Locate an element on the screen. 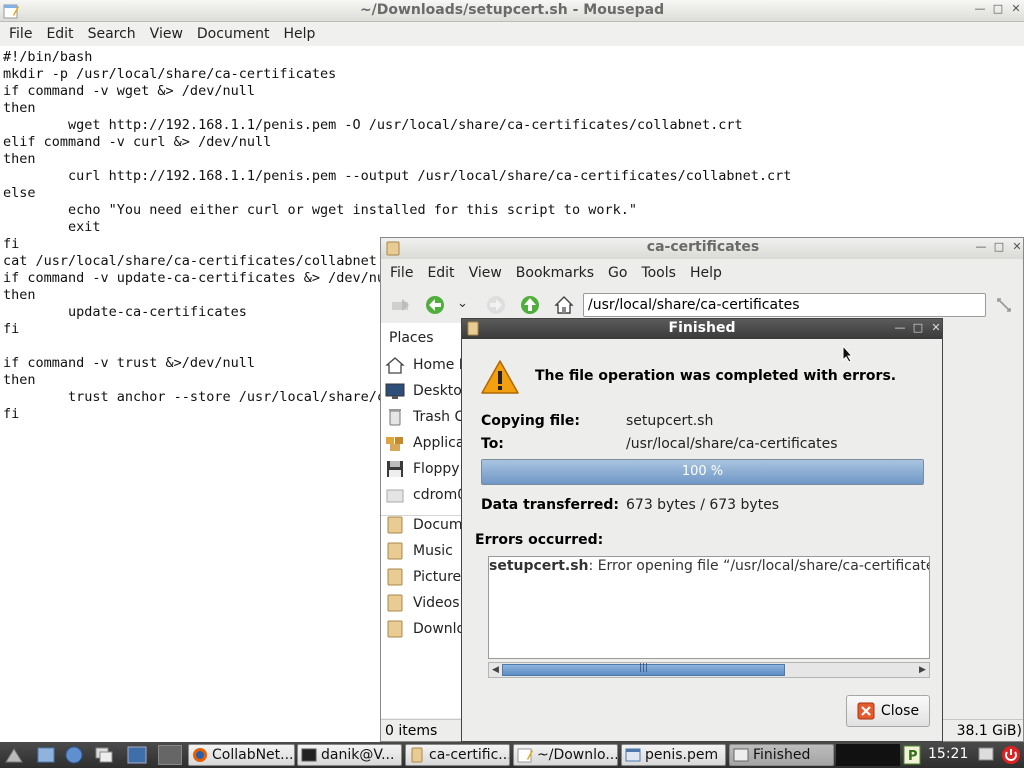 The image size is (1024, 768). sidebar-item-videos: Videos is located at coordinates (425, 603).